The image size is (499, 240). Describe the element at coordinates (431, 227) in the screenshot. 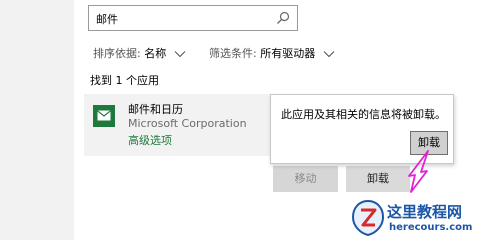

I see `watermark-url: herecours.com` at that location.